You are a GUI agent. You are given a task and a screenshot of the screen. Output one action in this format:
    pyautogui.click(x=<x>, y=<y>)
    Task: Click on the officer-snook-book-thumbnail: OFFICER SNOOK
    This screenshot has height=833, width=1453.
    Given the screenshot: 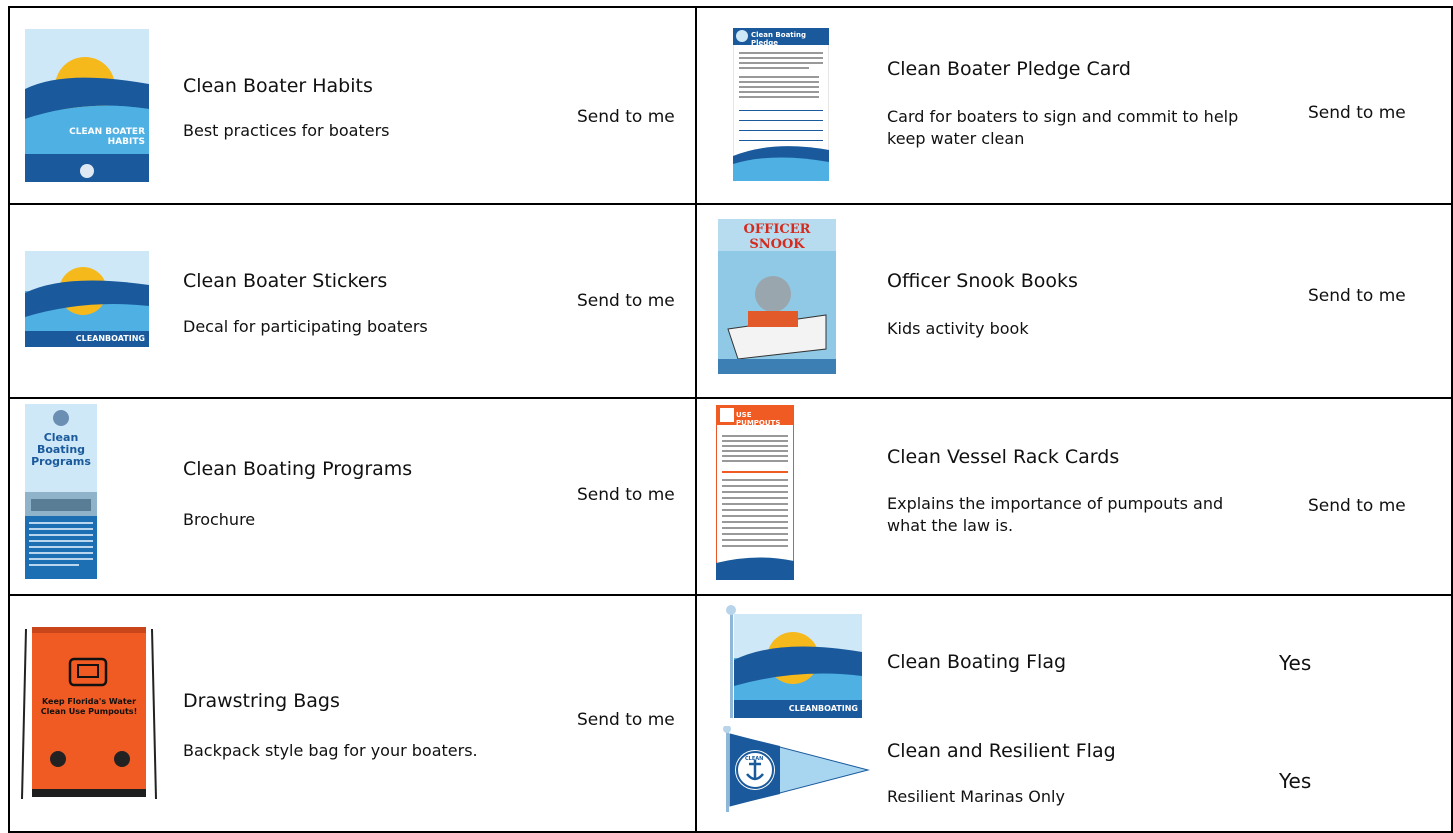 What is the action you would take?
    pyautogui.click(x=777, y=296)
    